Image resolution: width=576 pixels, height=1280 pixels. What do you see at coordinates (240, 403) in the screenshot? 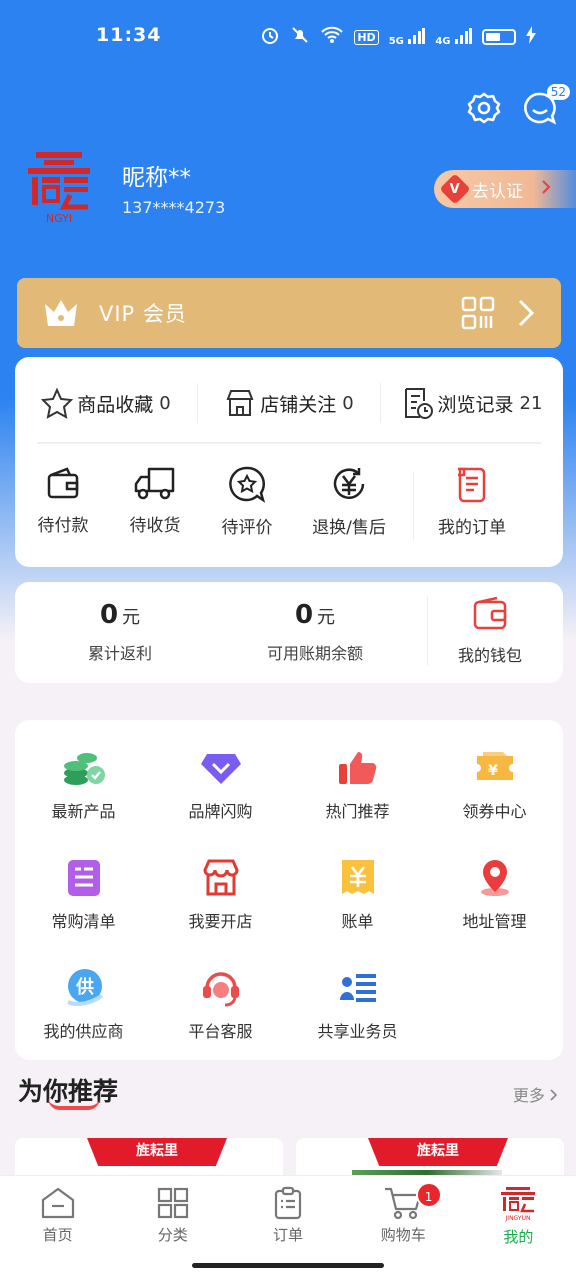
I see `store-icon` at bounding box center [240, 403].